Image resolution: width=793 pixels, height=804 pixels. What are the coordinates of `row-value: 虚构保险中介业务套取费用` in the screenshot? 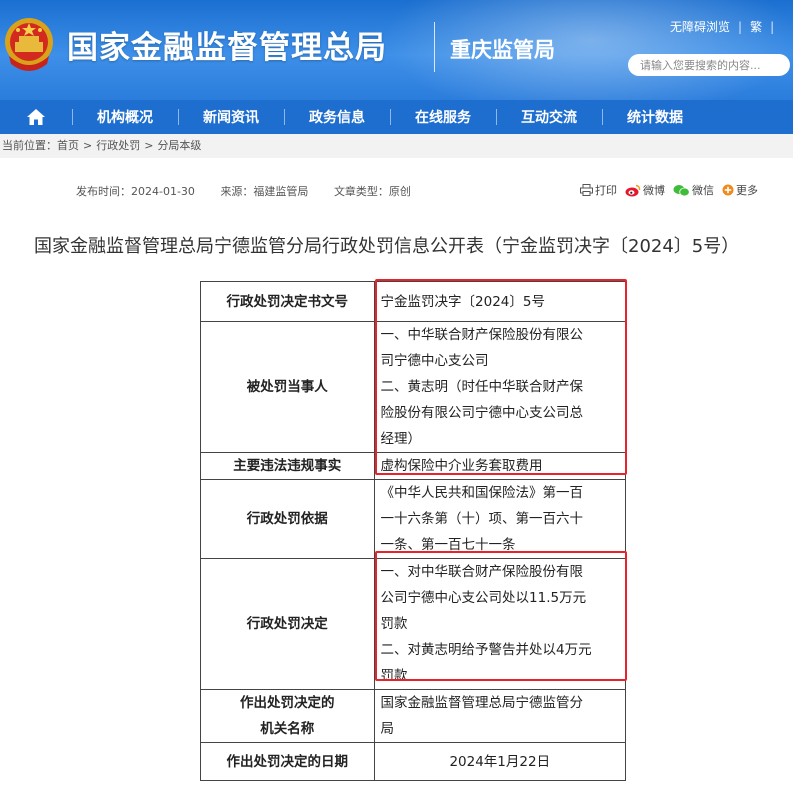 It's located at (500, 466).